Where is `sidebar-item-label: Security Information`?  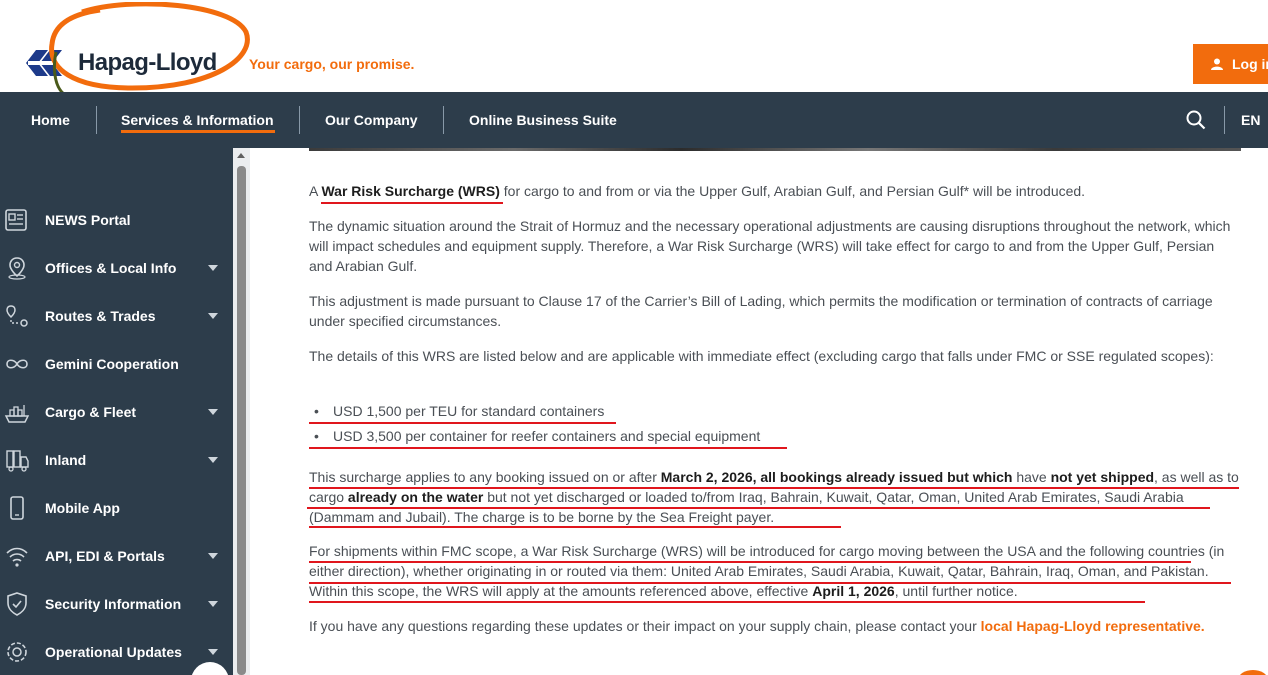 sidebar-item-label: Security Information is located at coordinates (113, 604).